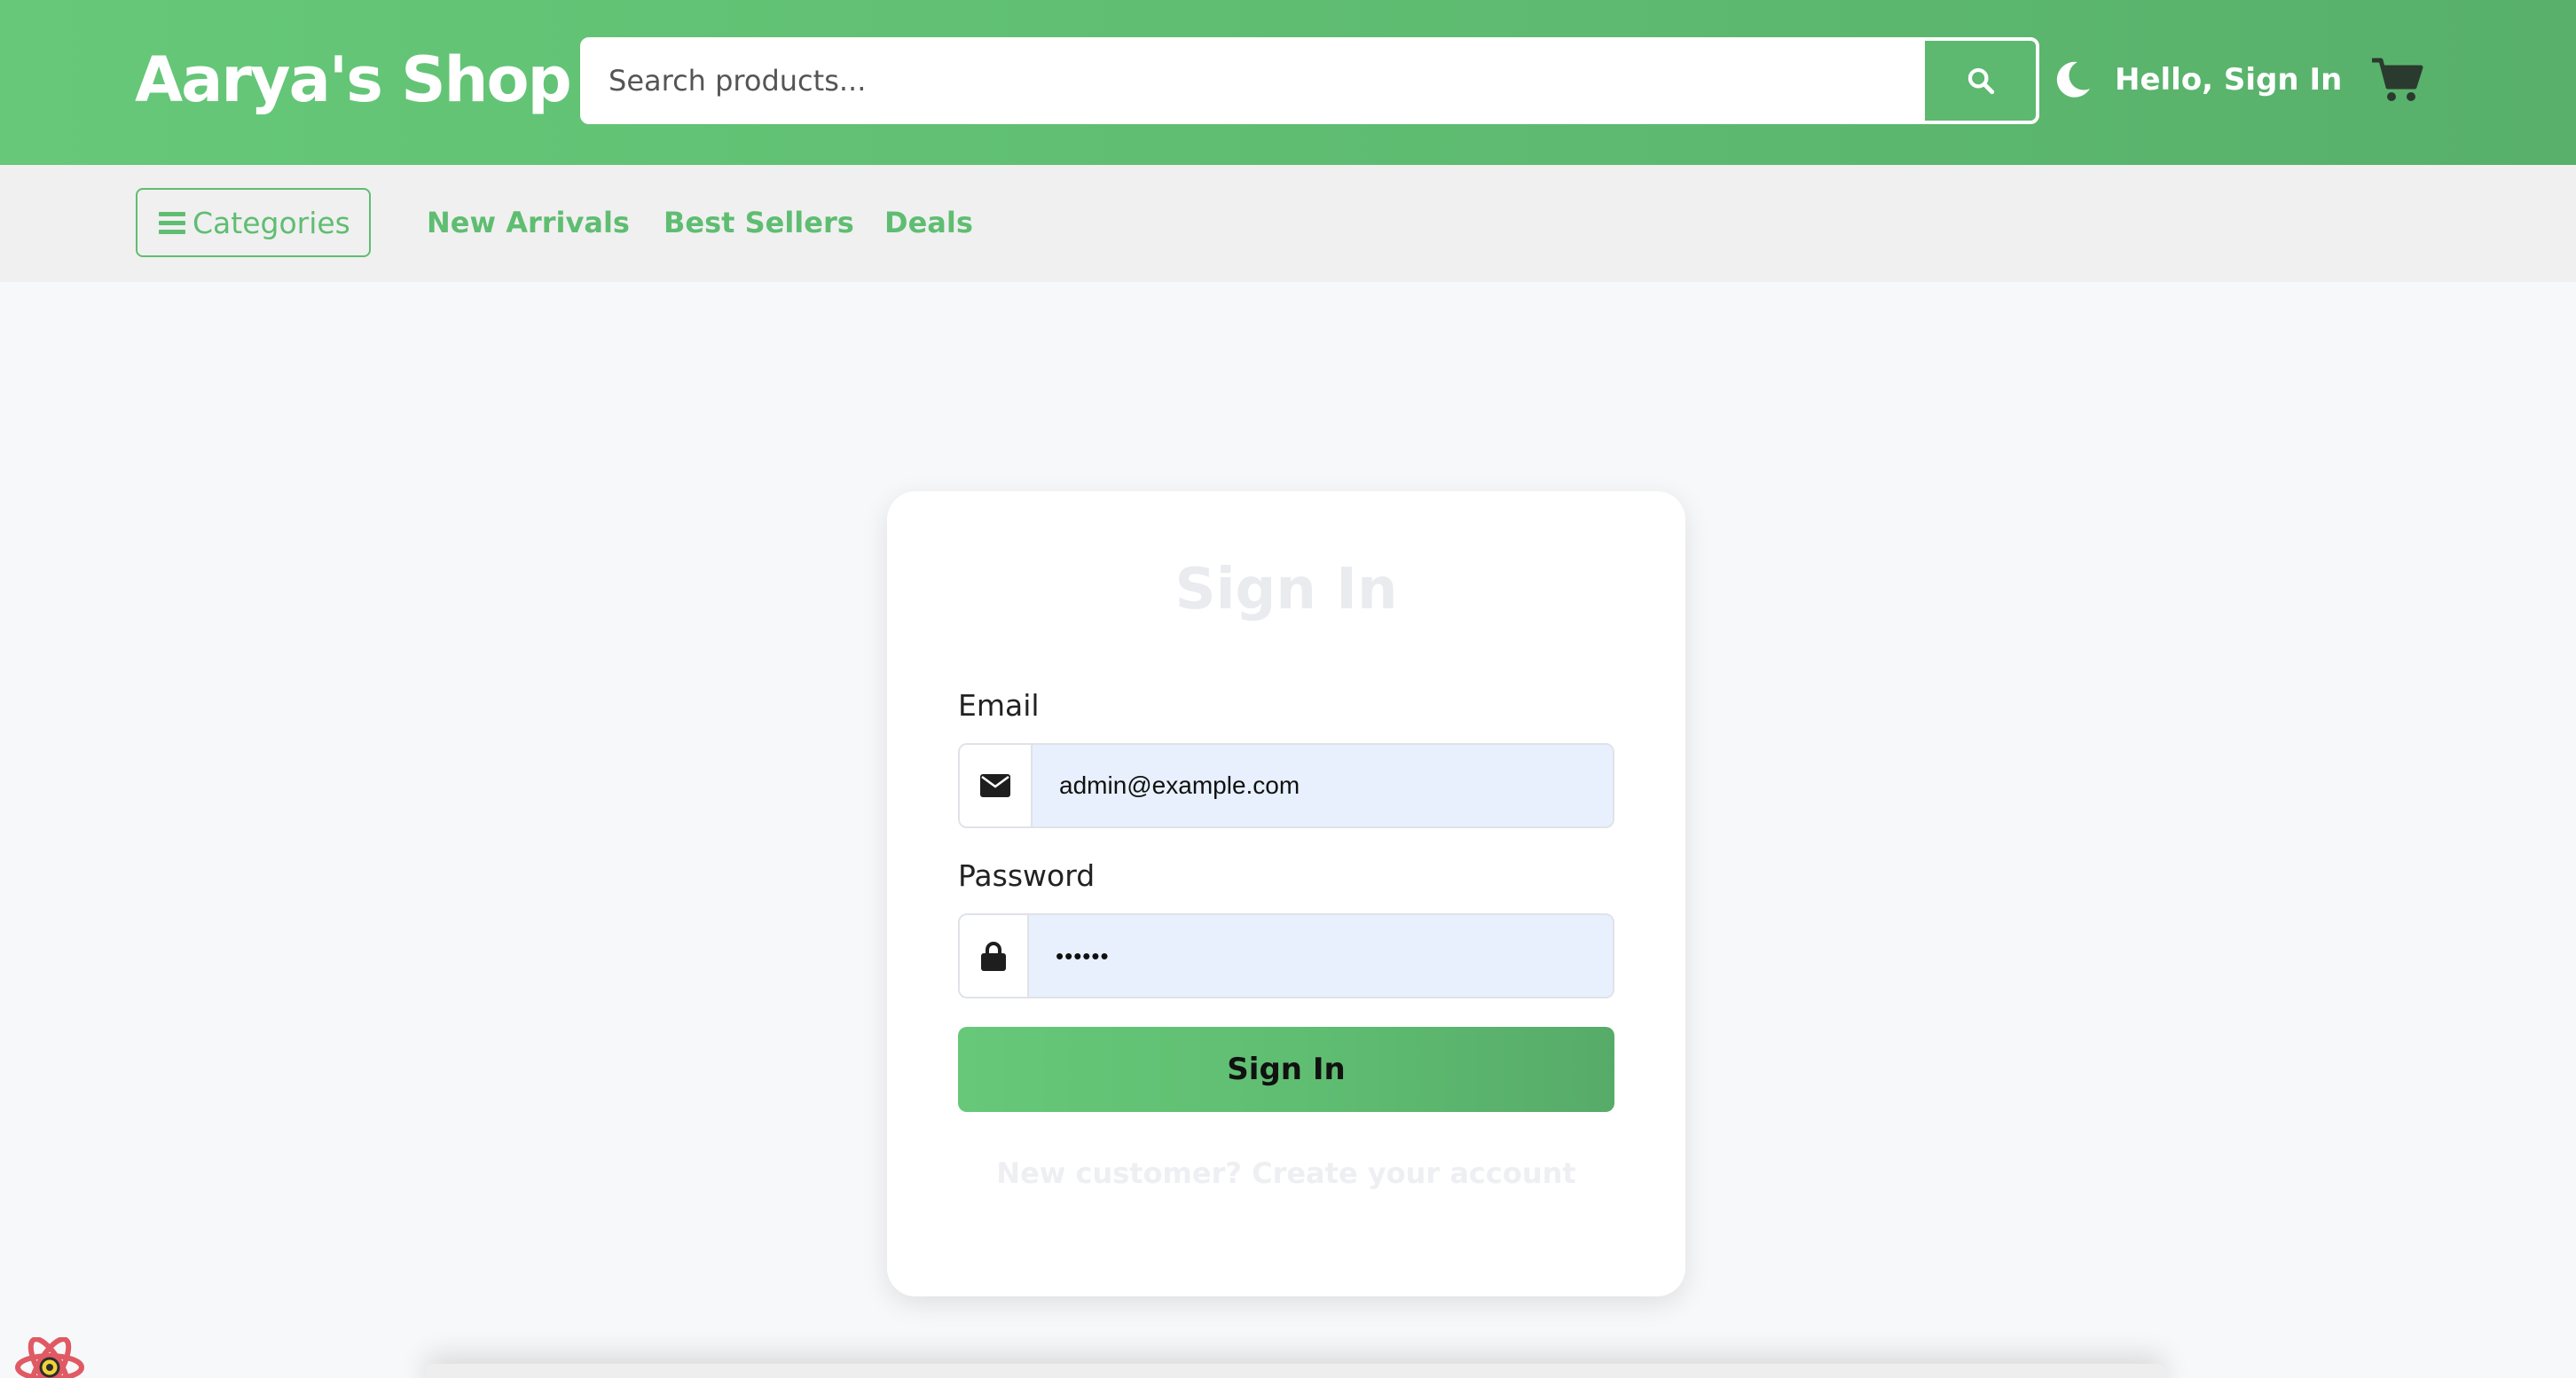 The image size is (2576, 1378). I want to click on site-header: Aarya's Shop Hello, Sign In, so click(1288, 82).